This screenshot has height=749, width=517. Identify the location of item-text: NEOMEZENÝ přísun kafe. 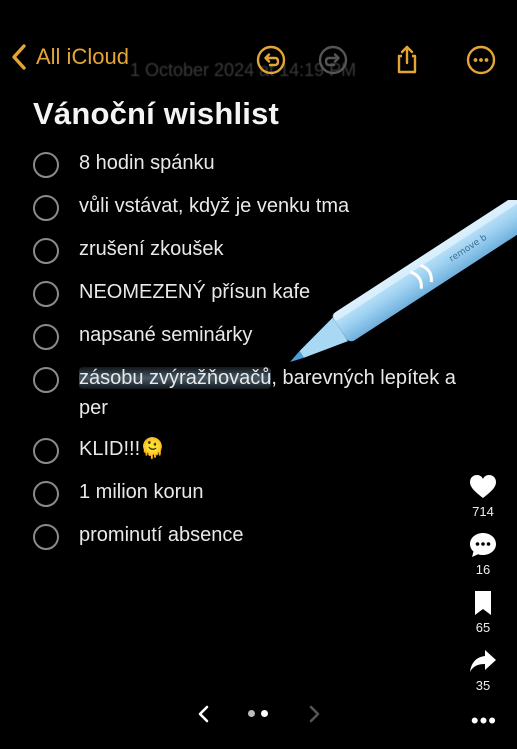
(194, 292).